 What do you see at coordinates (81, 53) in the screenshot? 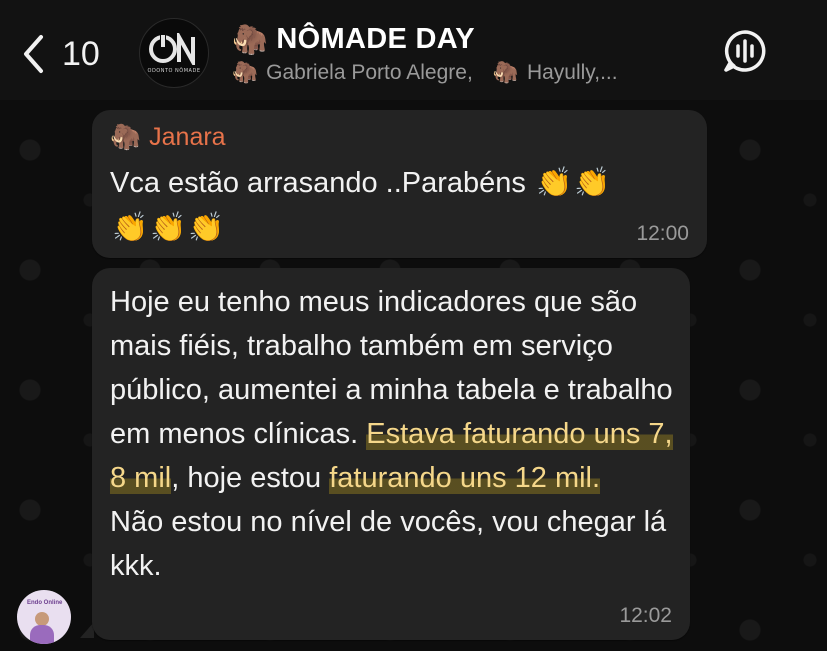
I see `unread-count: 10` at bounding box center [81, 53].